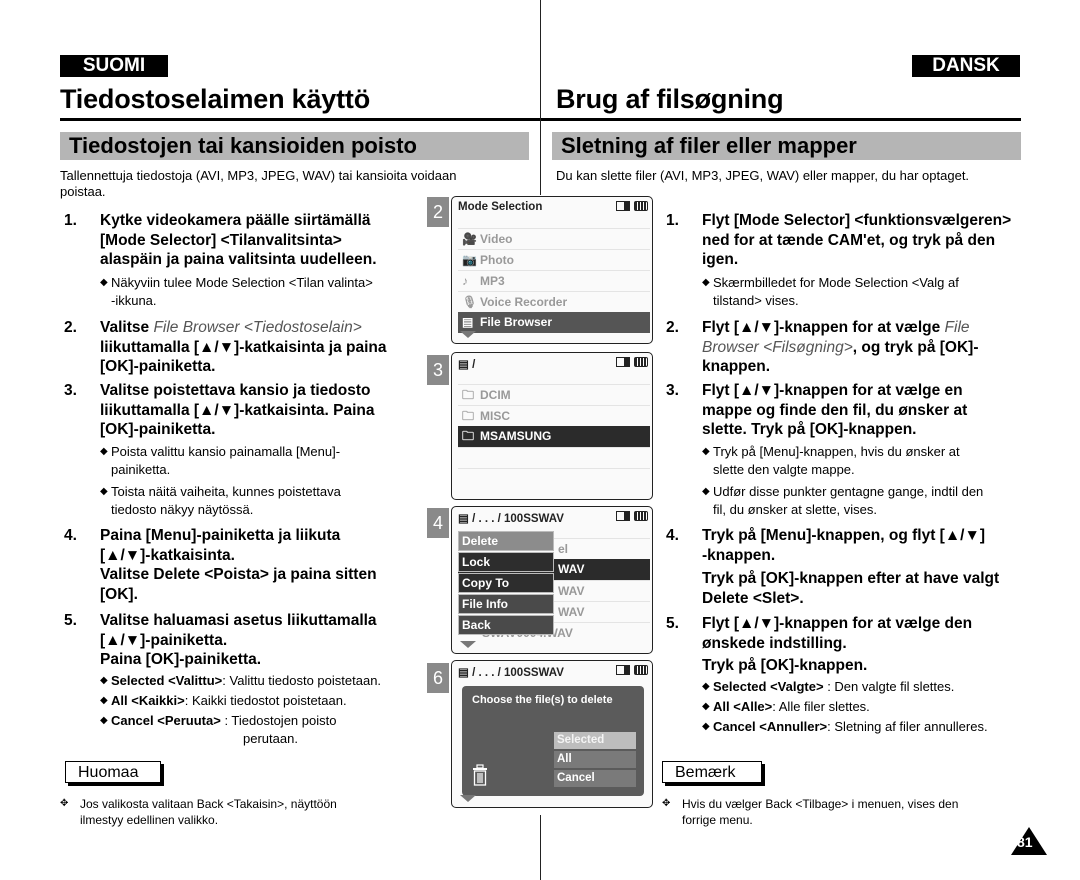  Describe the element at coordinates (595, 778) in the screenshot. I see `option-cancel: Cancel` at that location.